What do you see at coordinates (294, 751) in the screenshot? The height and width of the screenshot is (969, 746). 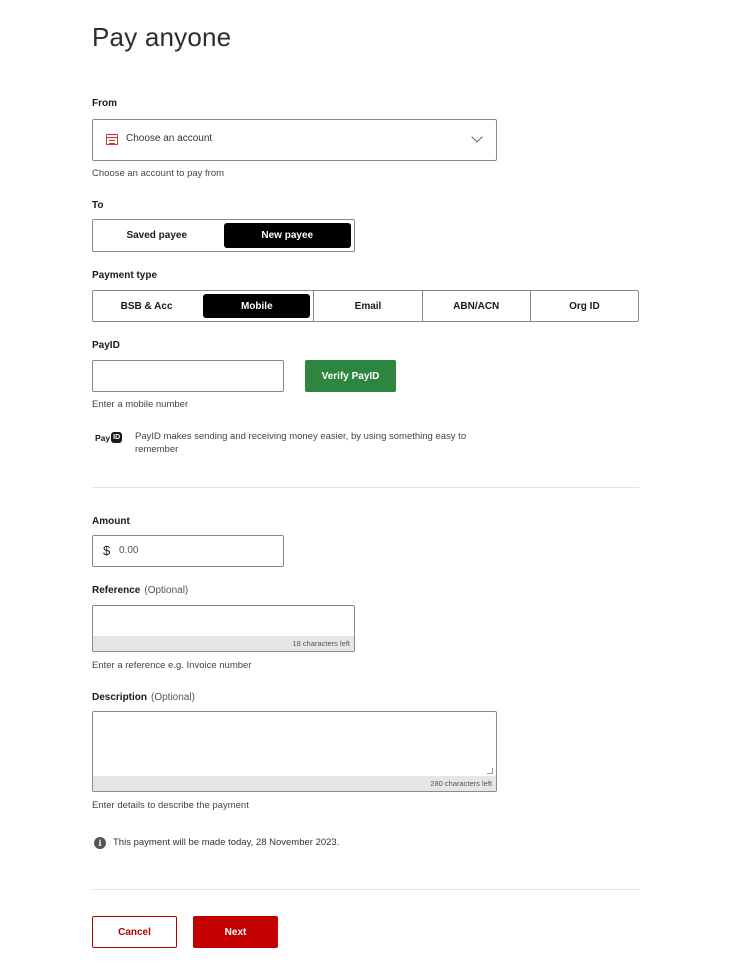 I see `description-textarea: 280 characters left` at bounding box center [294, 751].